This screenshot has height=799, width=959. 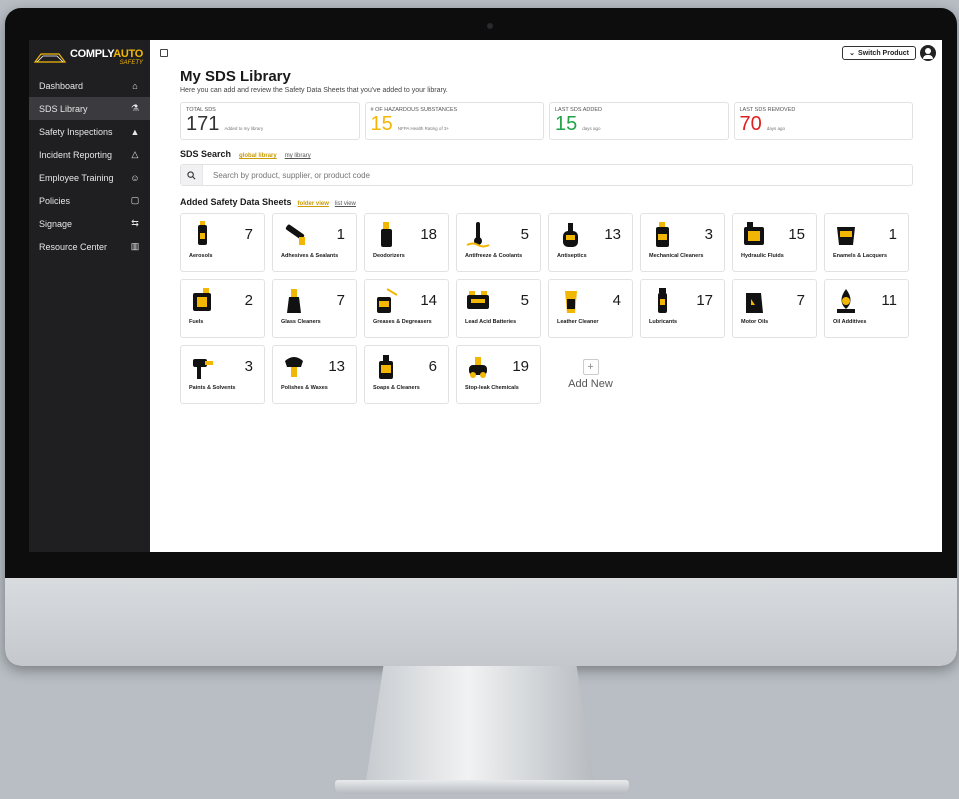 What do you see at coordinates (222, 308) in the screenshot?
I see `category-card: 2 Fuels` at bounding box center [222, 308].